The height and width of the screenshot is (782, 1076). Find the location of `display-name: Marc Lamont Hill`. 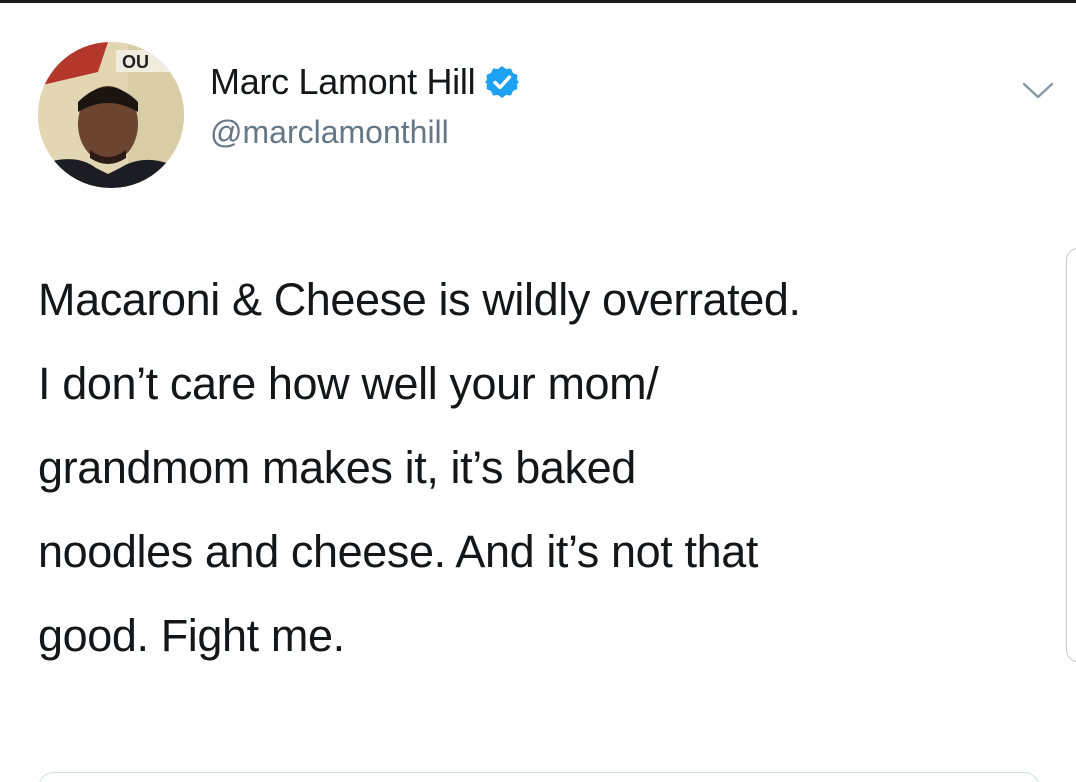

display-name: Marc Lamont Hill is located at coordinates (343, 82).